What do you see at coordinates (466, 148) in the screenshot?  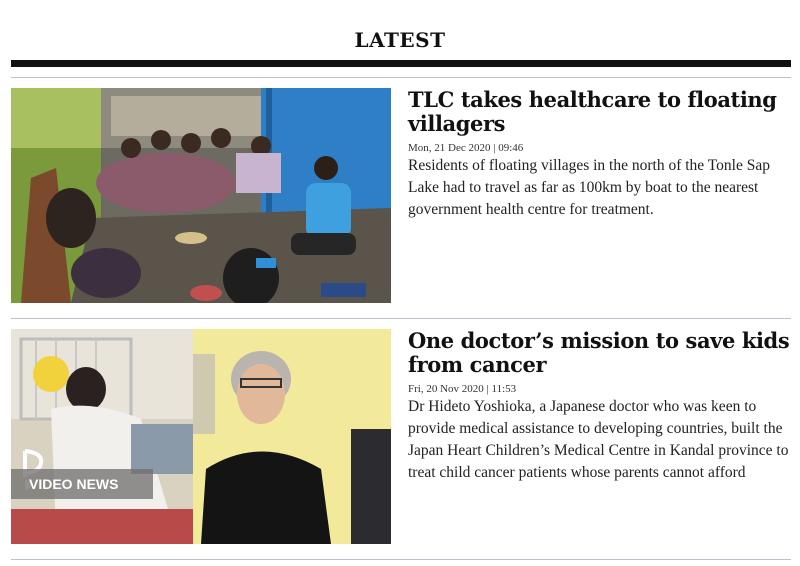 I see `article-date: Mon, 21 Dec 2020 | 09:46` at bounding box center [466, 148].